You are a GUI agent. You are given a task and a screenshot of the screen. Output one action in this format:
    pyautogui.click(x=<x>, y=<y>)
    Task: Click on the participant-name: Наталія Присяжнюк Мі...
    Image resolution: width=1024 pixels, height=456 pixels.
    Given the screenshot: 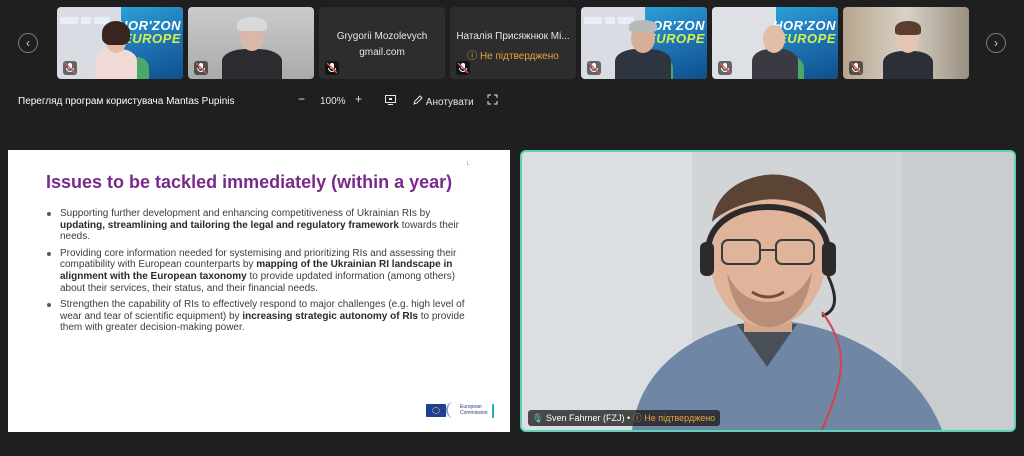 What is the action you would take?
    pyautogui.click(x=513, y=36)
    